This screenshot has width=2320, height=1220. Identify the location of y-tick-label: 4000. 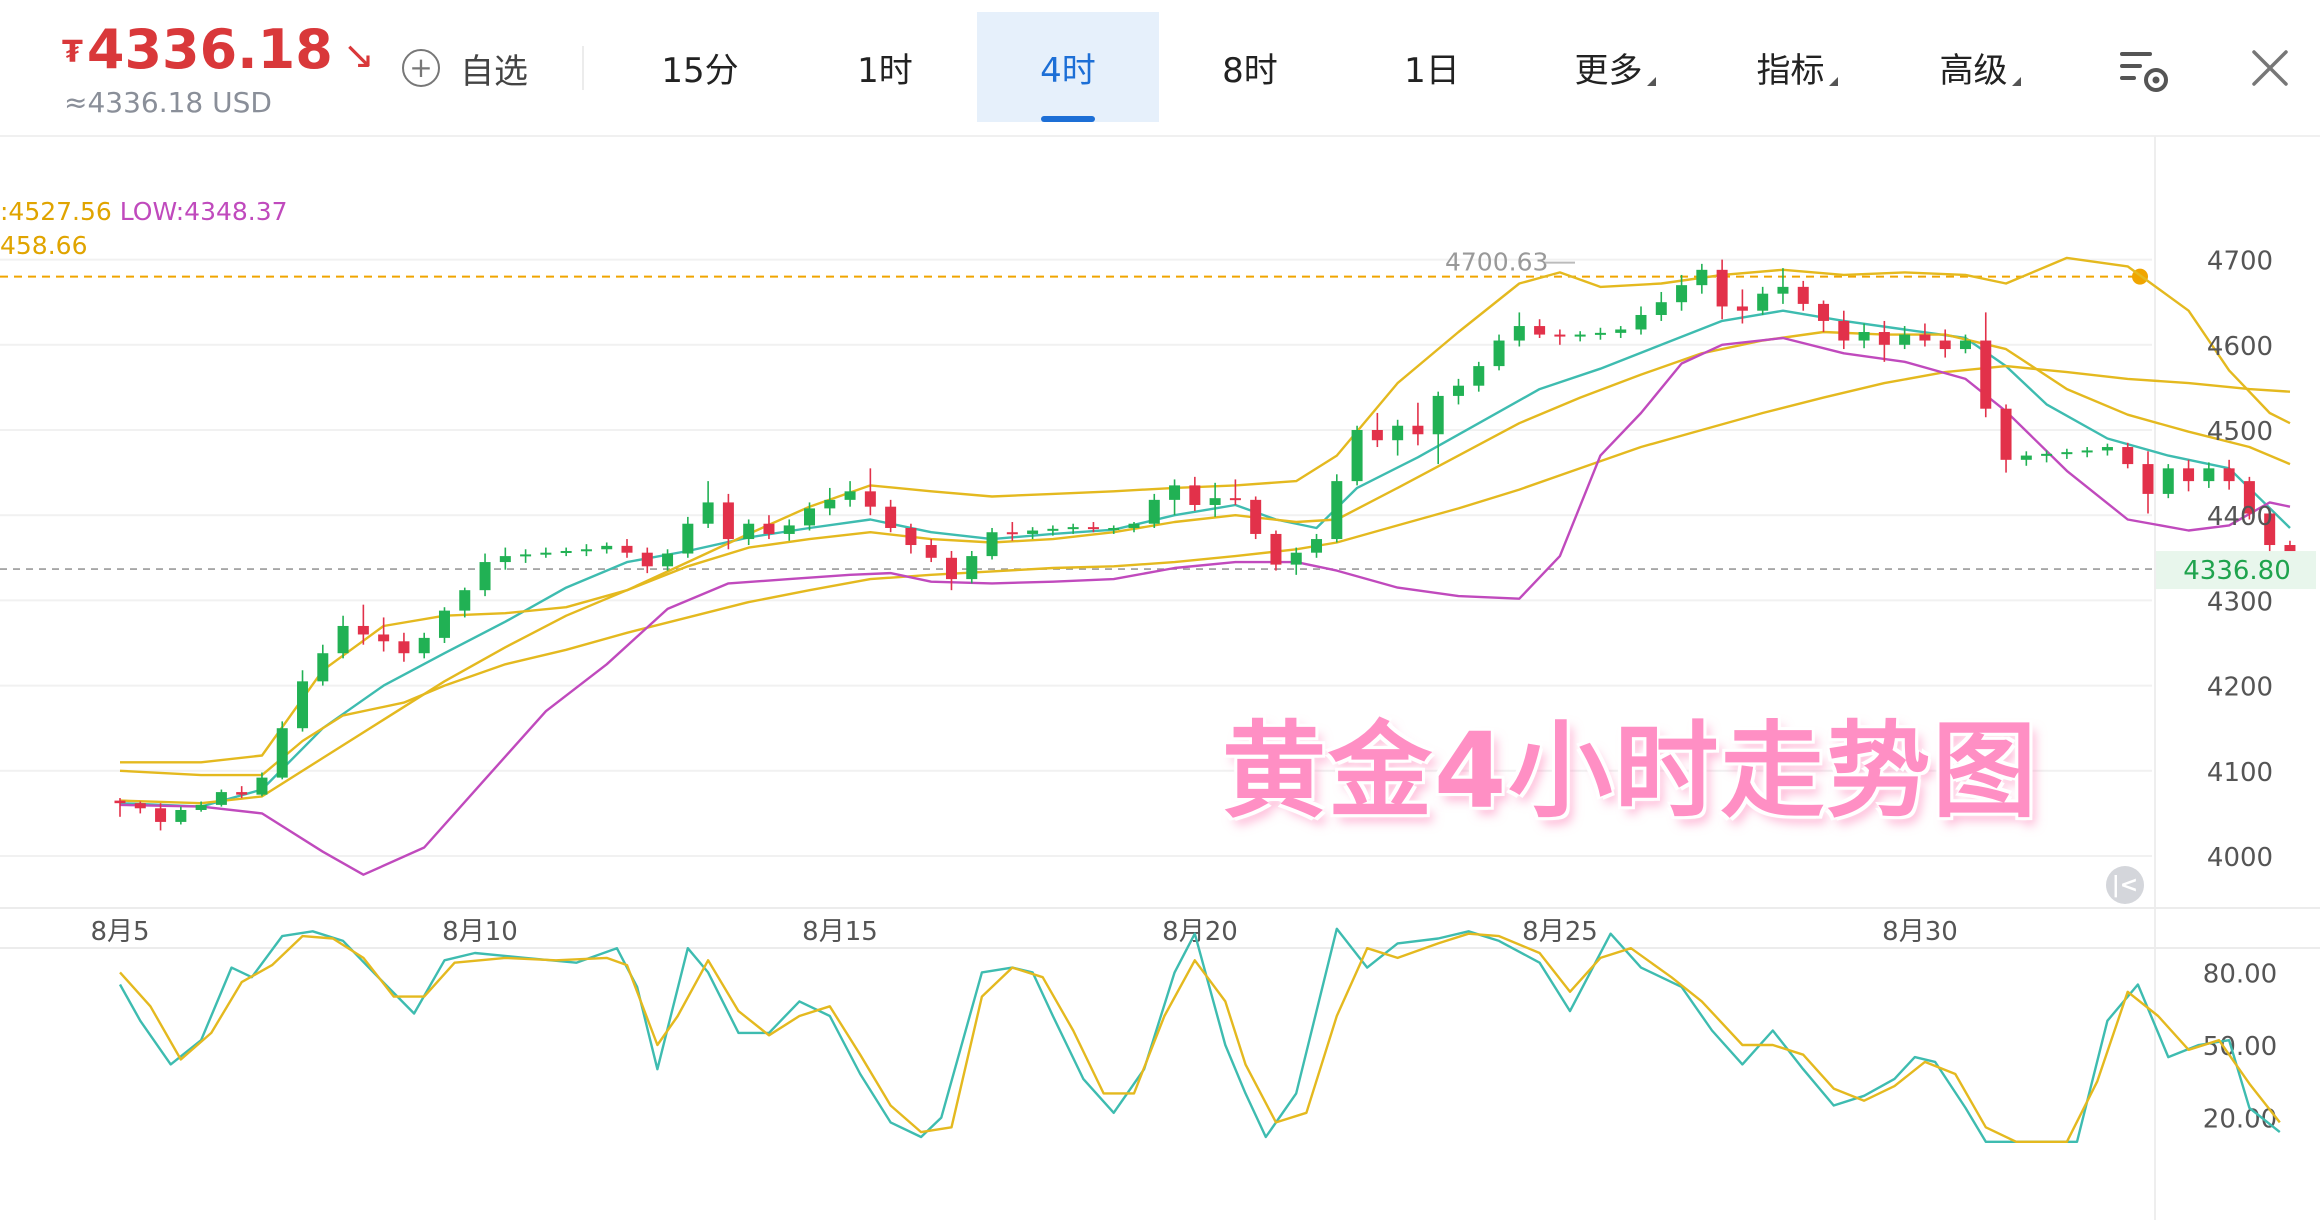
(2240, 858).